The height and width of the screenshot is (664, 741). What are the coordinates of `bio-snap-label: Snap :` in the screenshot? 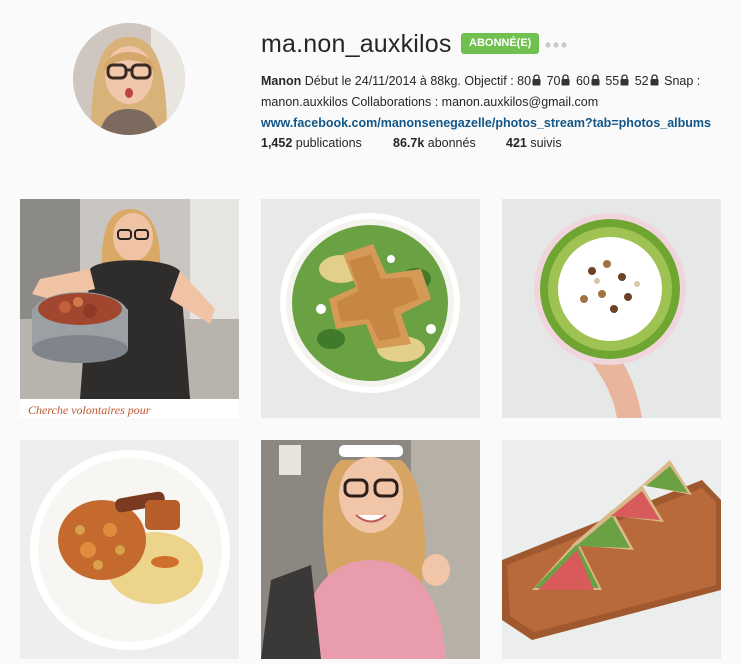 It's located at (682, 81).